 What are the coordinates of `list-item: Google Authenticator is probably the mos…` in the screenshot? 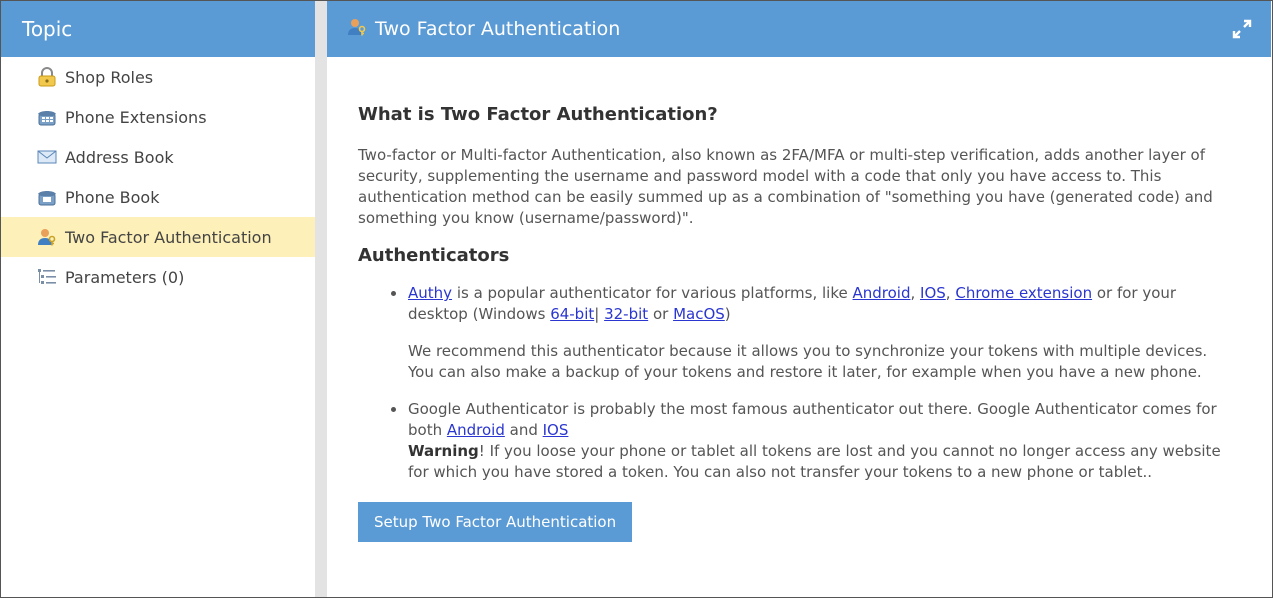 It's located at (809, 441).